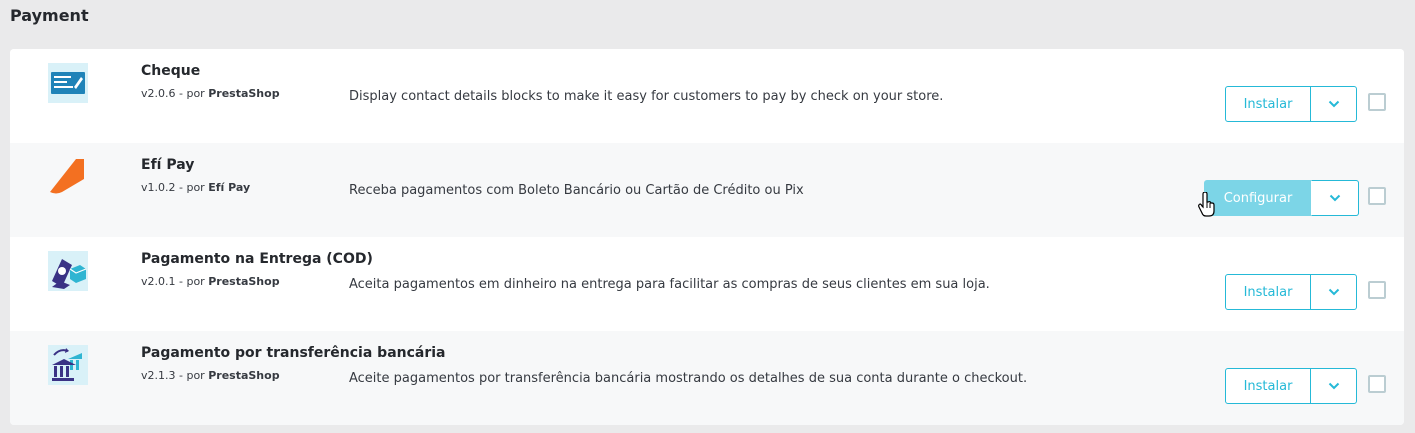  I want to click on module-version: v2.0.1 - por PrestaShop, so click(210, 281).